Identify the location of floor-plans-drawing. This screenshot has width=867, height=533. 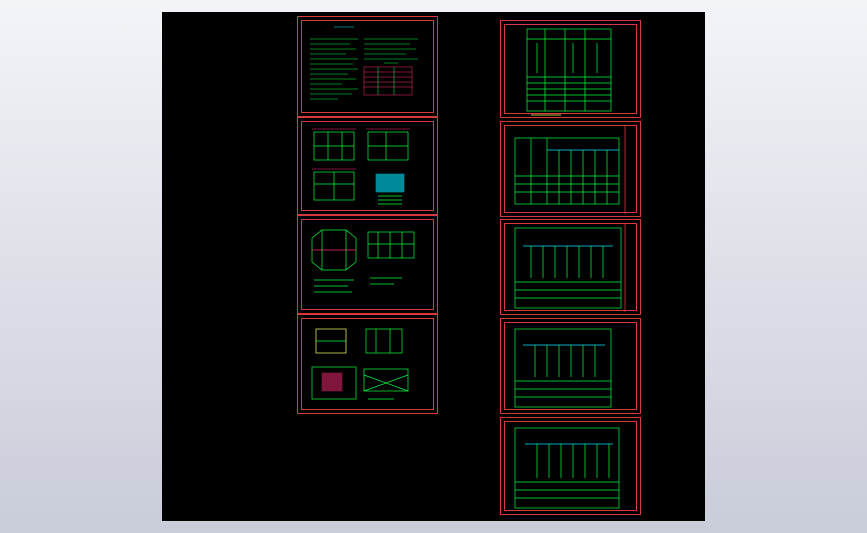
(361, 166).